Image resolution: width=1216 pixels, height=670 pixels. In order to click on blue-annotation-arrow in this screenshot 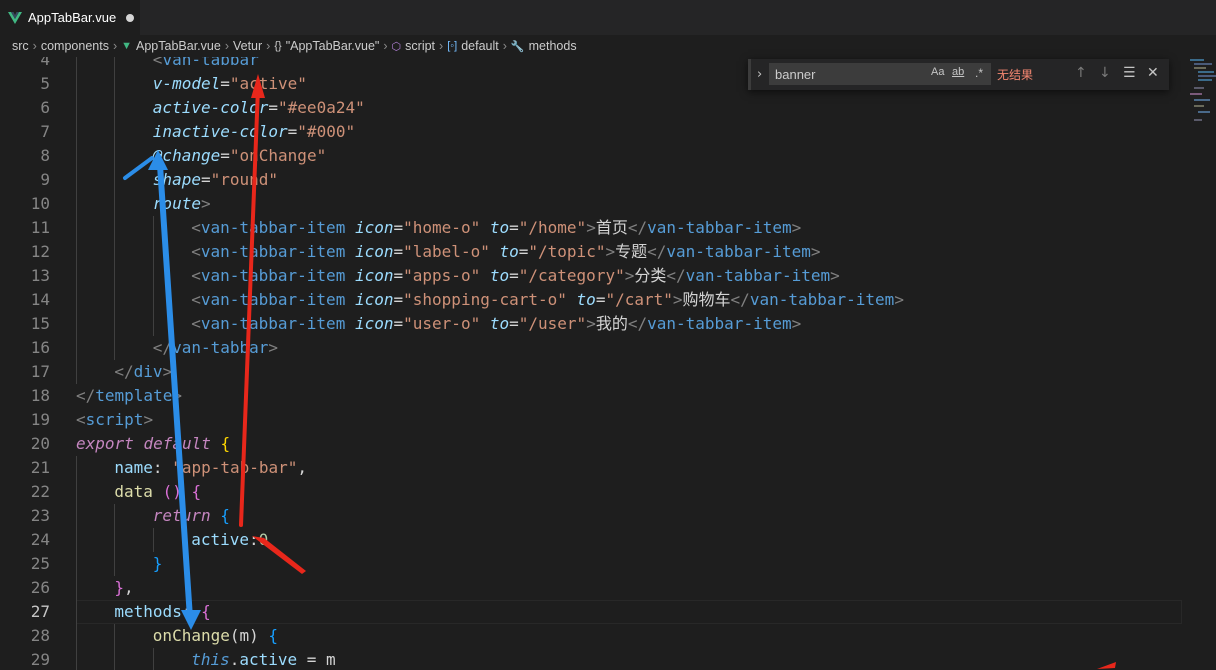, I will do `click(162, 390)`.